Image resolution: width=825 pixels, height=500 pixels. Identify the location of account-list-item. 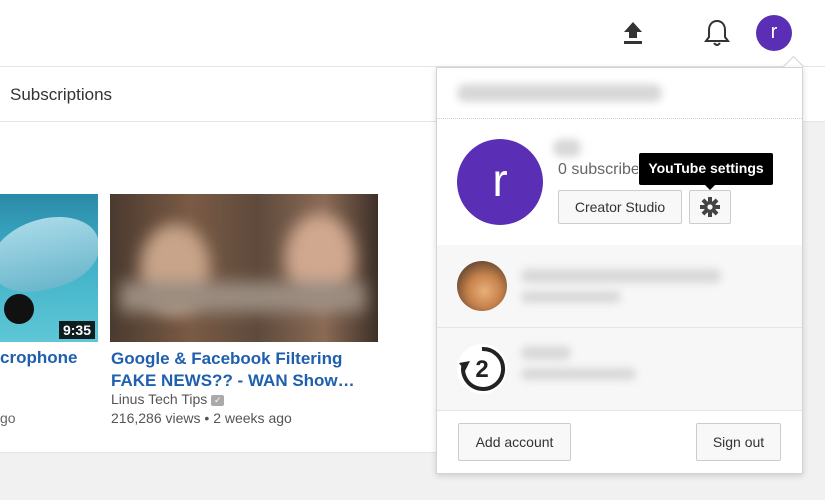
(619, 286).